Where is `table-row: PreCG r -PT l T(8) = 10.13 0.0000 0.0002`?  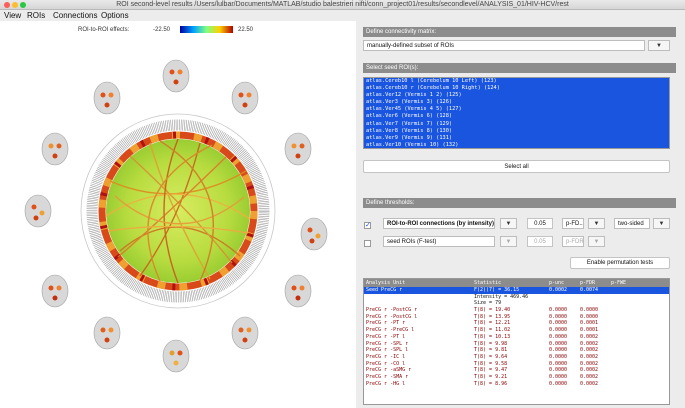
table-row: PreCG r -PT l T(8) = 10.13 0.0000 0.0002 is located at coordinates (516, 337).